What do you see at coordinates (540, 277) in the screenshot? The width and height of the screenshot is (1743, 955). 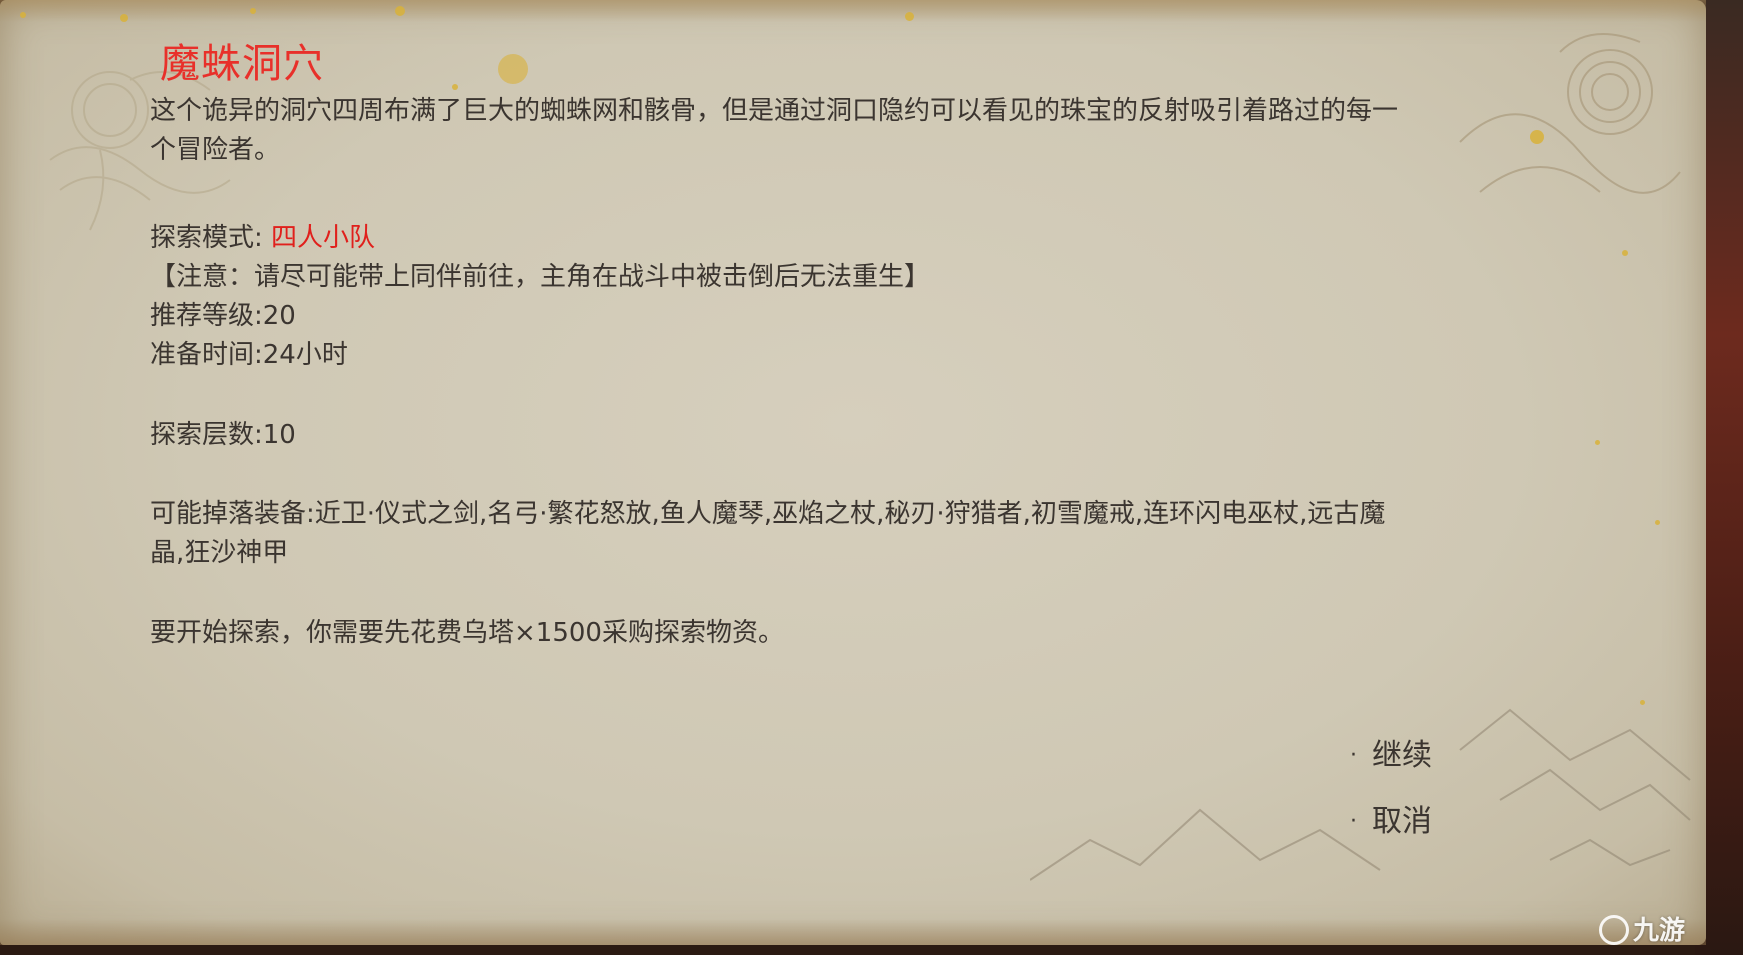 I see `notice-text: 【注意：请尽可能带上同伴前往，主角在战斗中被击倒后无法重生】` at bounding box center [540, 277].